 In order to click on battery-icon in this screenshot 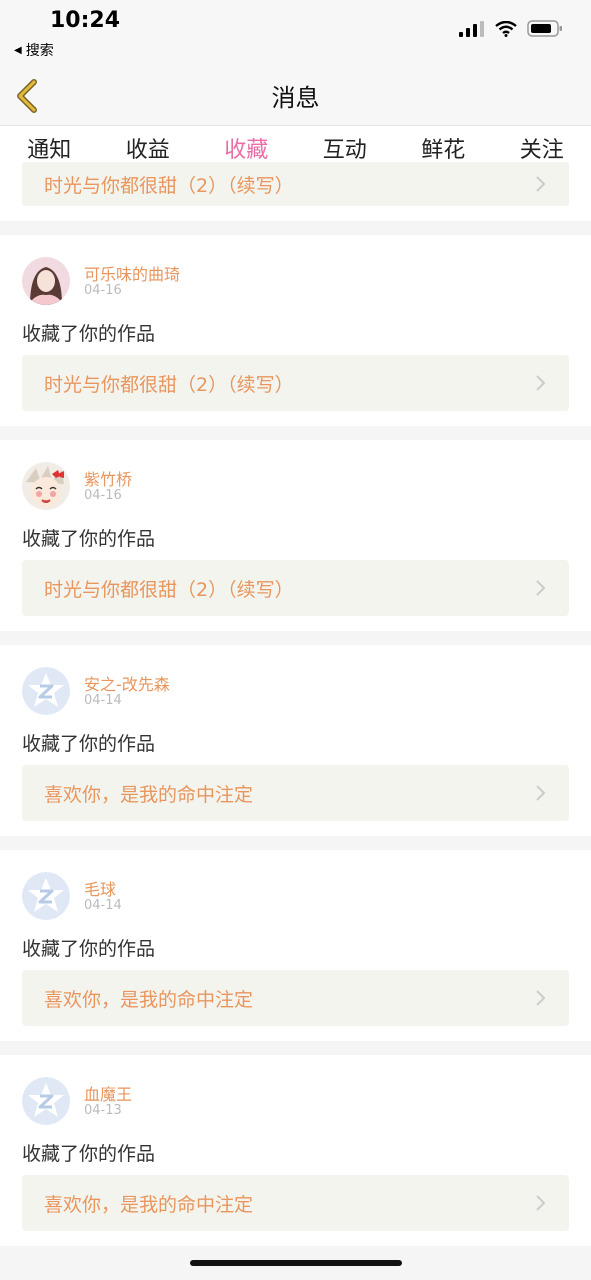, I will do `click(544, 28)`.